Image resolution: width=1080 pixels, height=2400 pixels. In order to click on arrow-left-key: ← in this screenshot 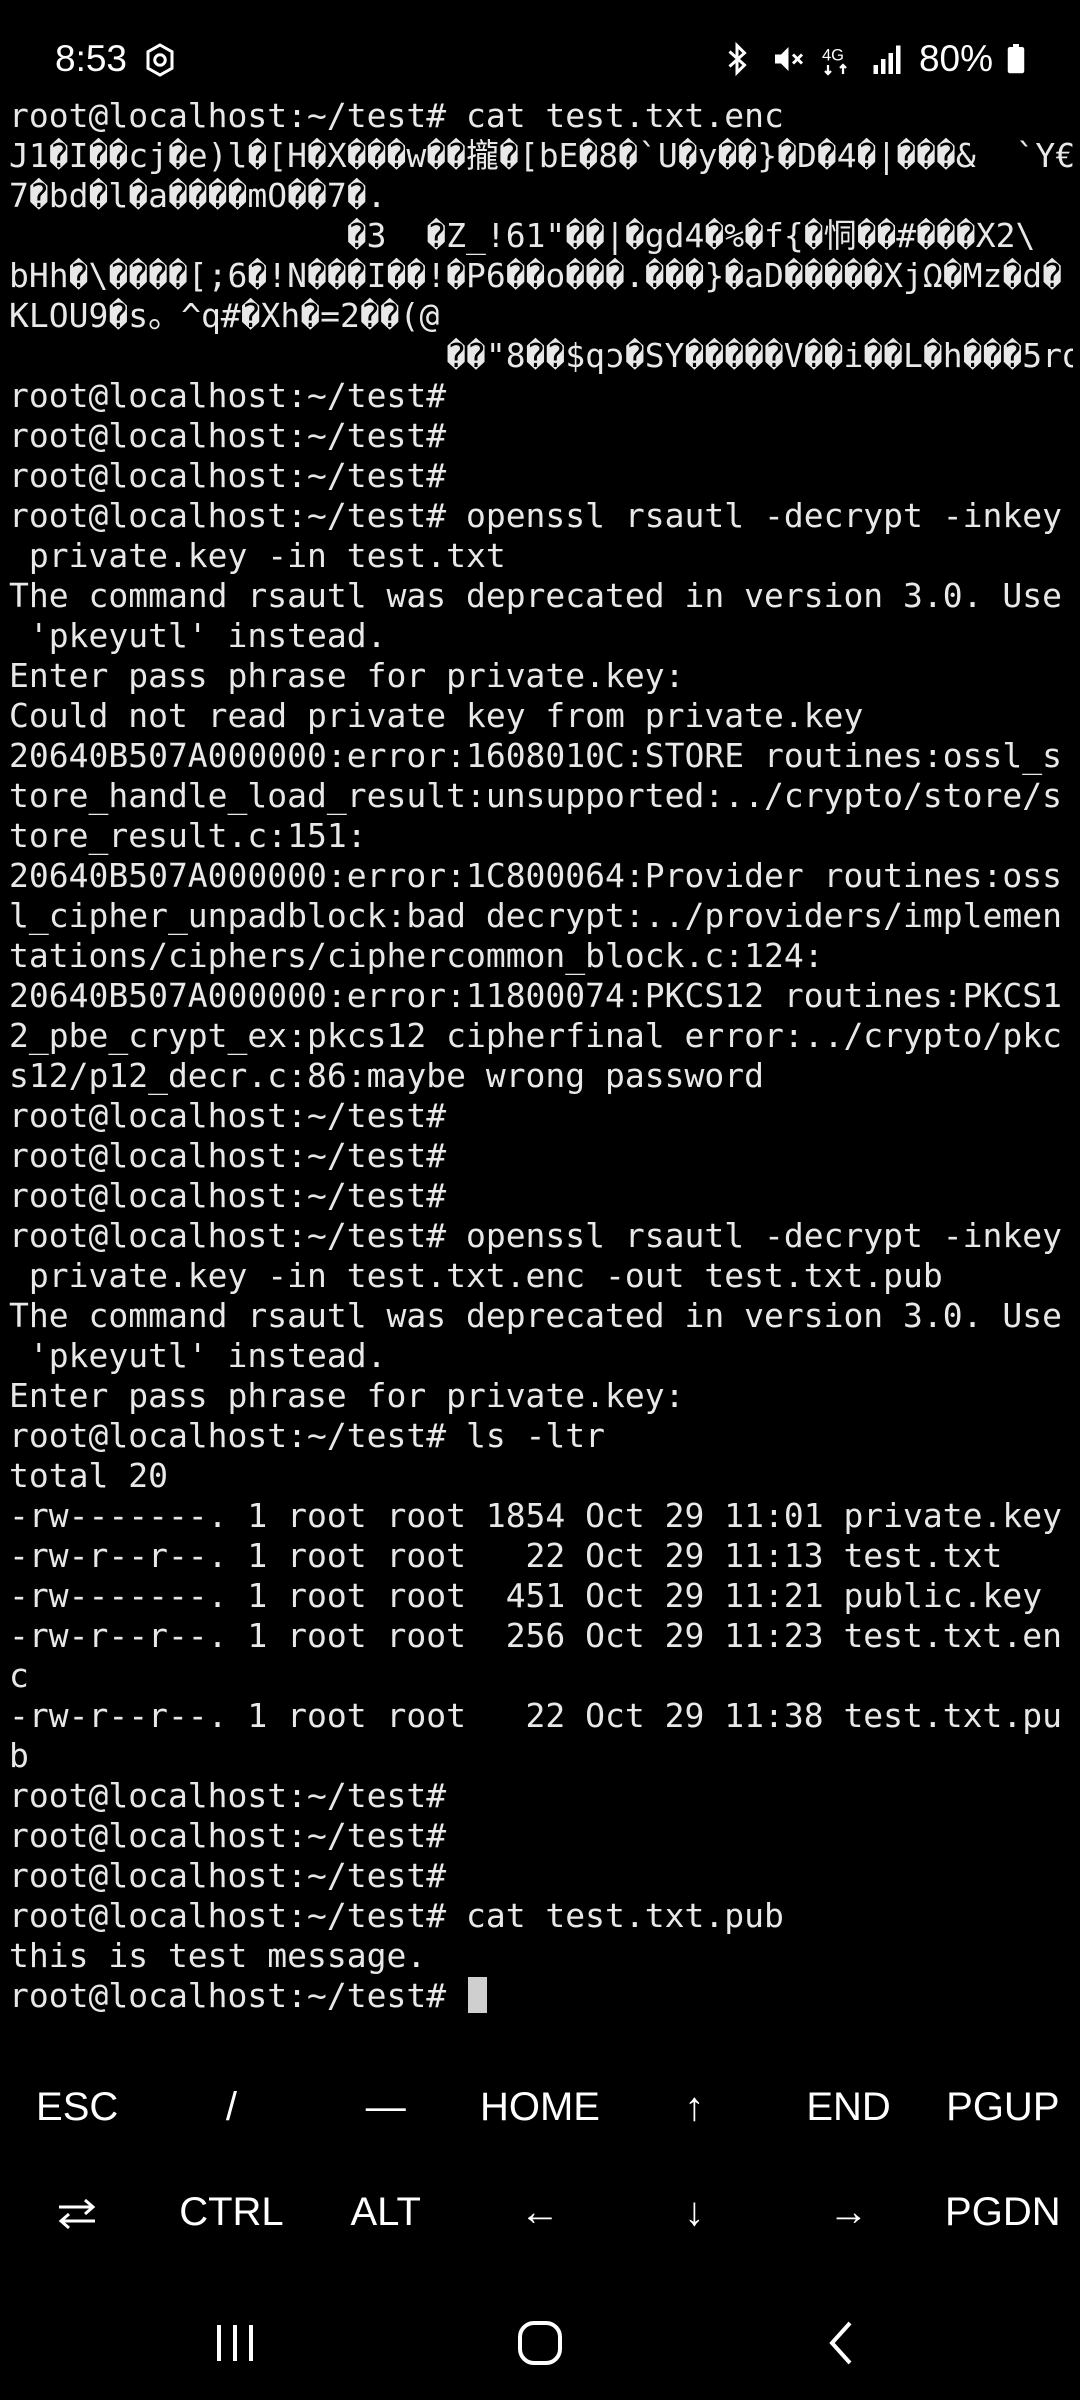, I will do `click(540, 2212)`.